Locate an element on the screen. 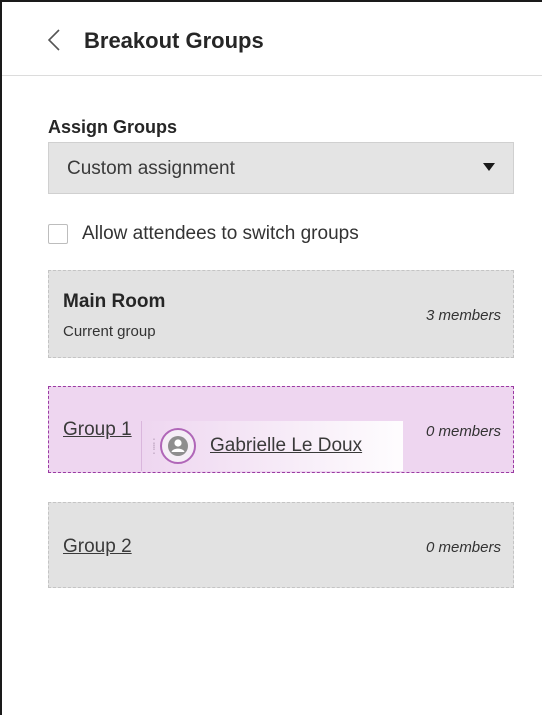 The width and height of the screenshot is (542, 715). allow-switch-checkbox is located at coordinates (58, 234).